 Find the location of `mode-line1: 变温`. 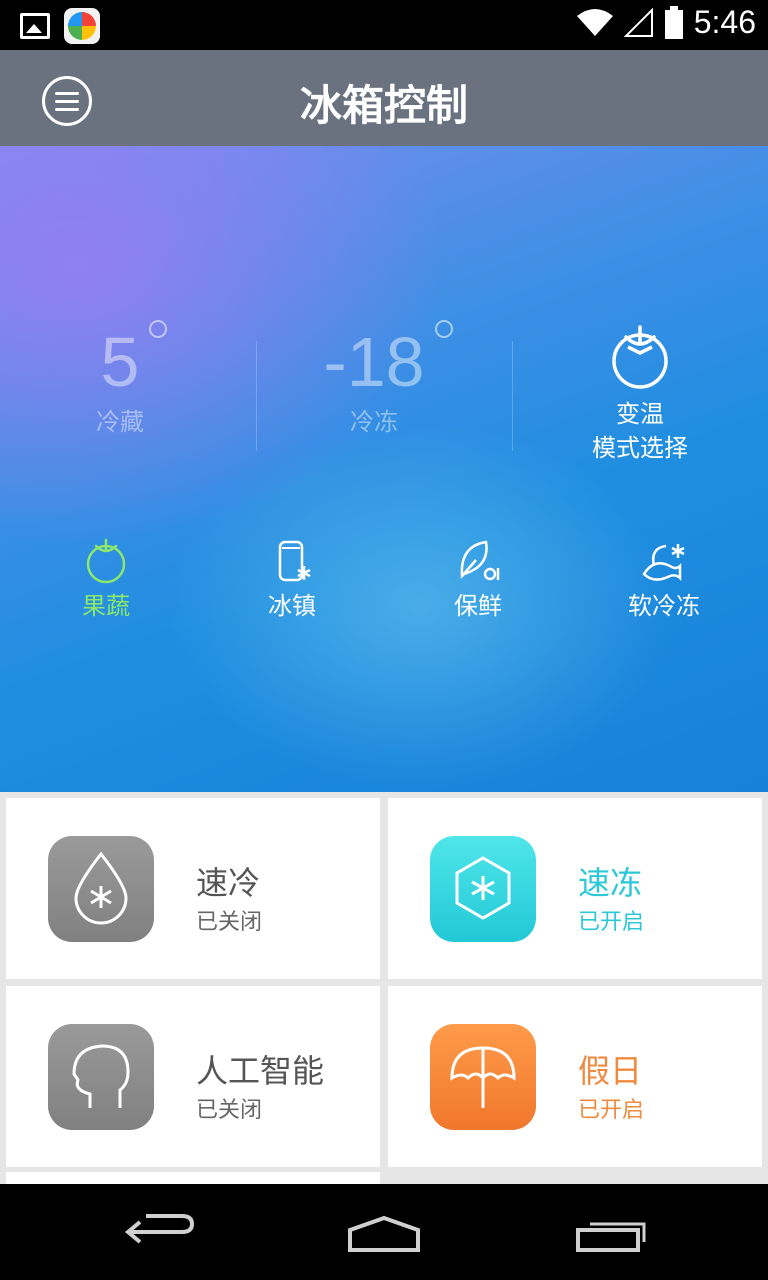

mode-line1: 变温 is located at coordinates (640, 414).